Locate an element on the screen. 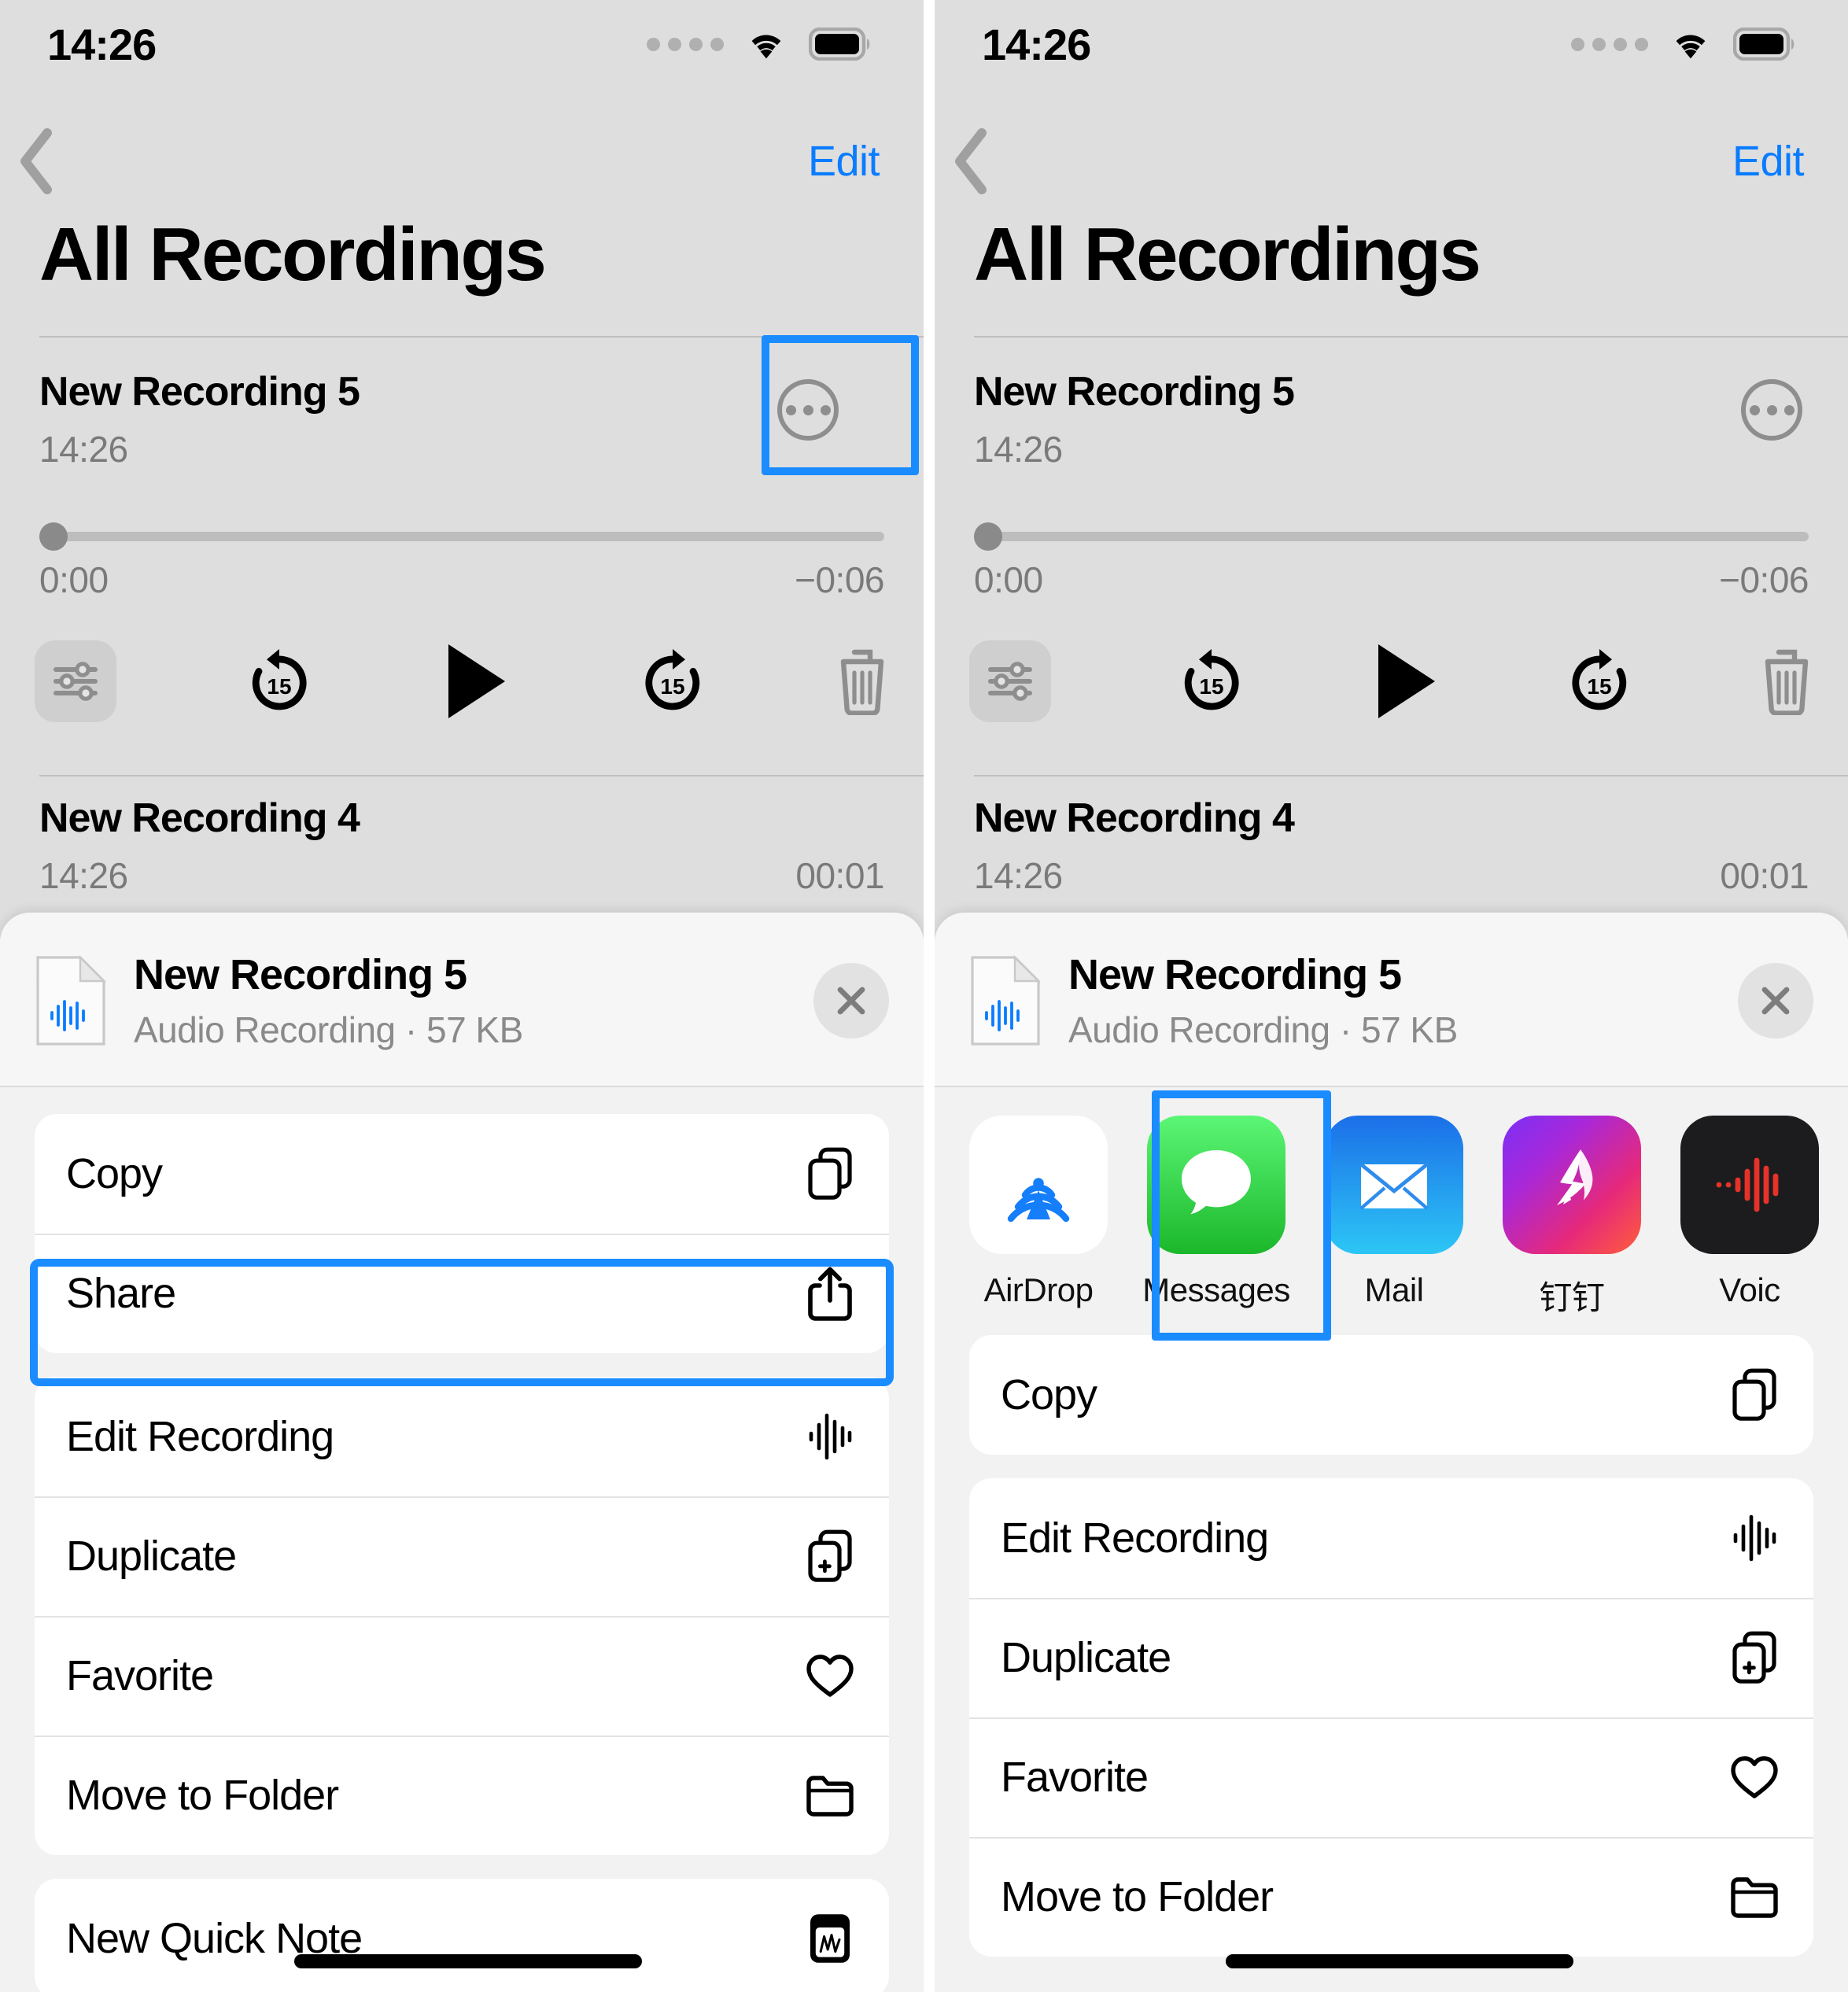 The width and height of the screenshot is (1848, 1992). recording-name: New Recording 5 is located at coordinates (1134, 392).